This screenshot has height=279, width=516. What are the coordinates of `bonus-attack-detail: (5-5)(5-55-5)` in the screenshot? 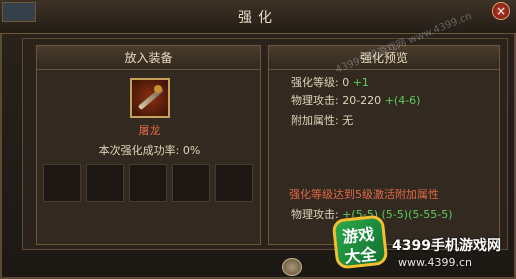 It's located at (417, 214).